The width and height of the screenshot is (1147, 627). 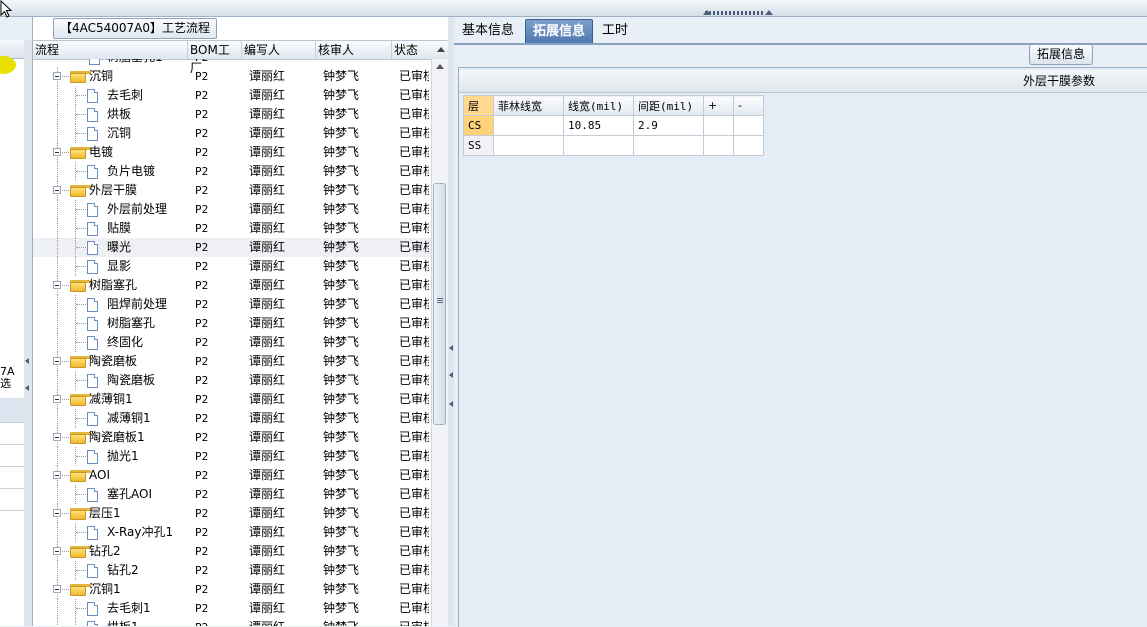 I want to click on tab-extended-info: 拓展信息, so click(x=559, y=31).